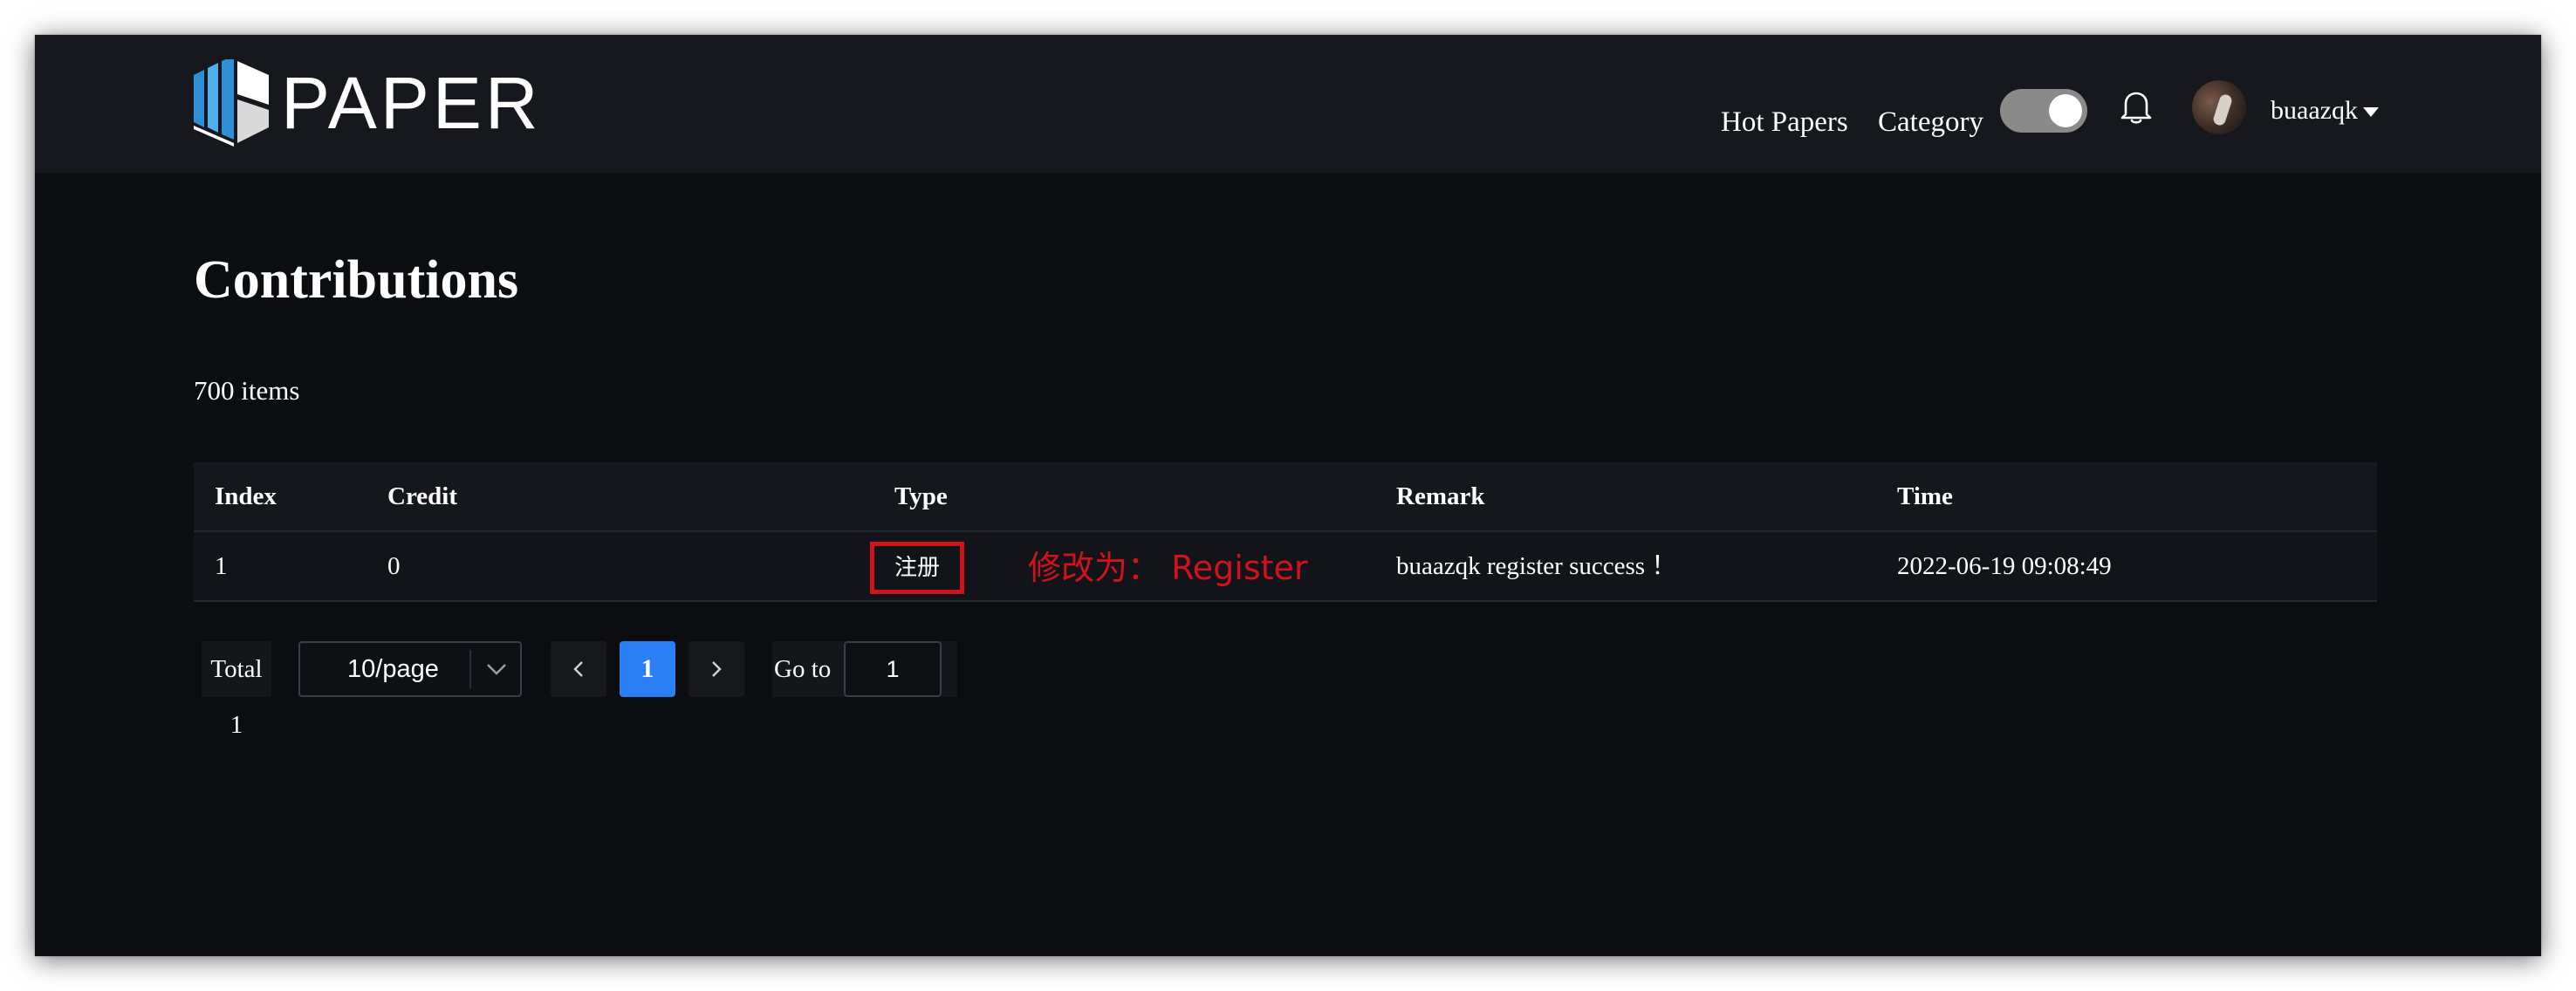 The image size is (2576, 991). What do you see at coordinates (411, 103) in the screenshot?
I see `logo-text: PAPER` at bounding box center [411, 103].